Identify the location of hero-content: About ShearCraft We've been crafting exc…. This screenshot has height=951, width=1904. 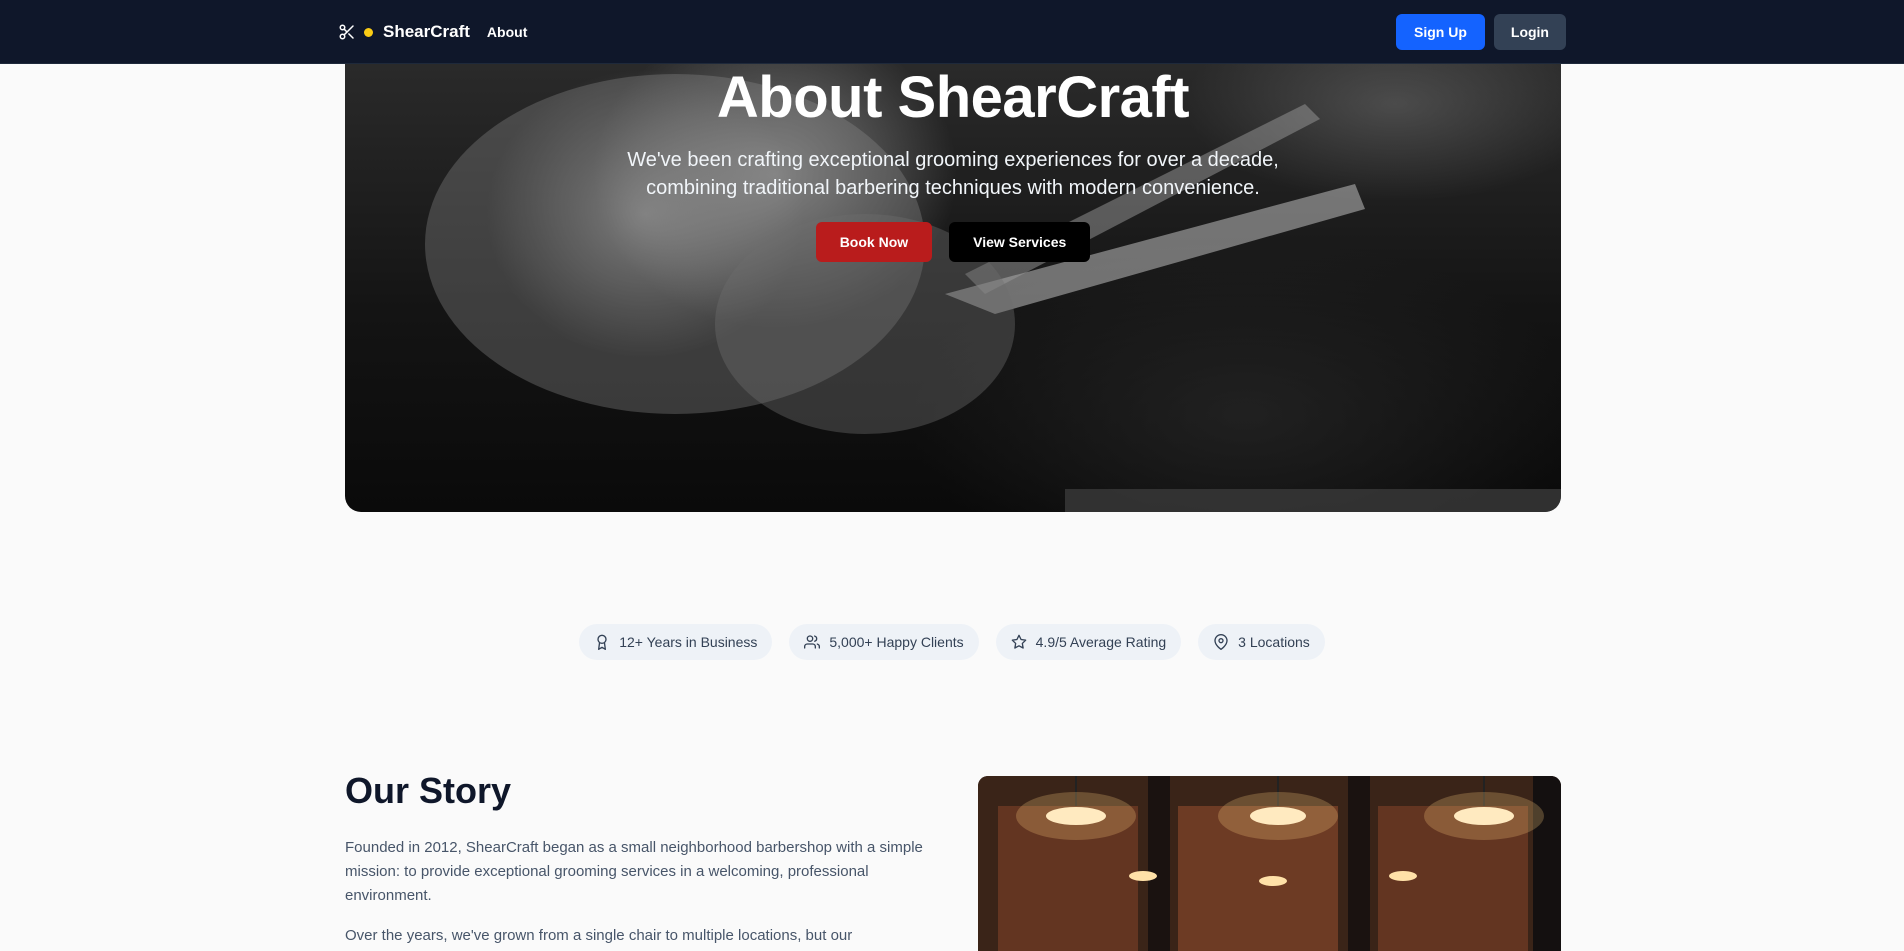
(953, 163).